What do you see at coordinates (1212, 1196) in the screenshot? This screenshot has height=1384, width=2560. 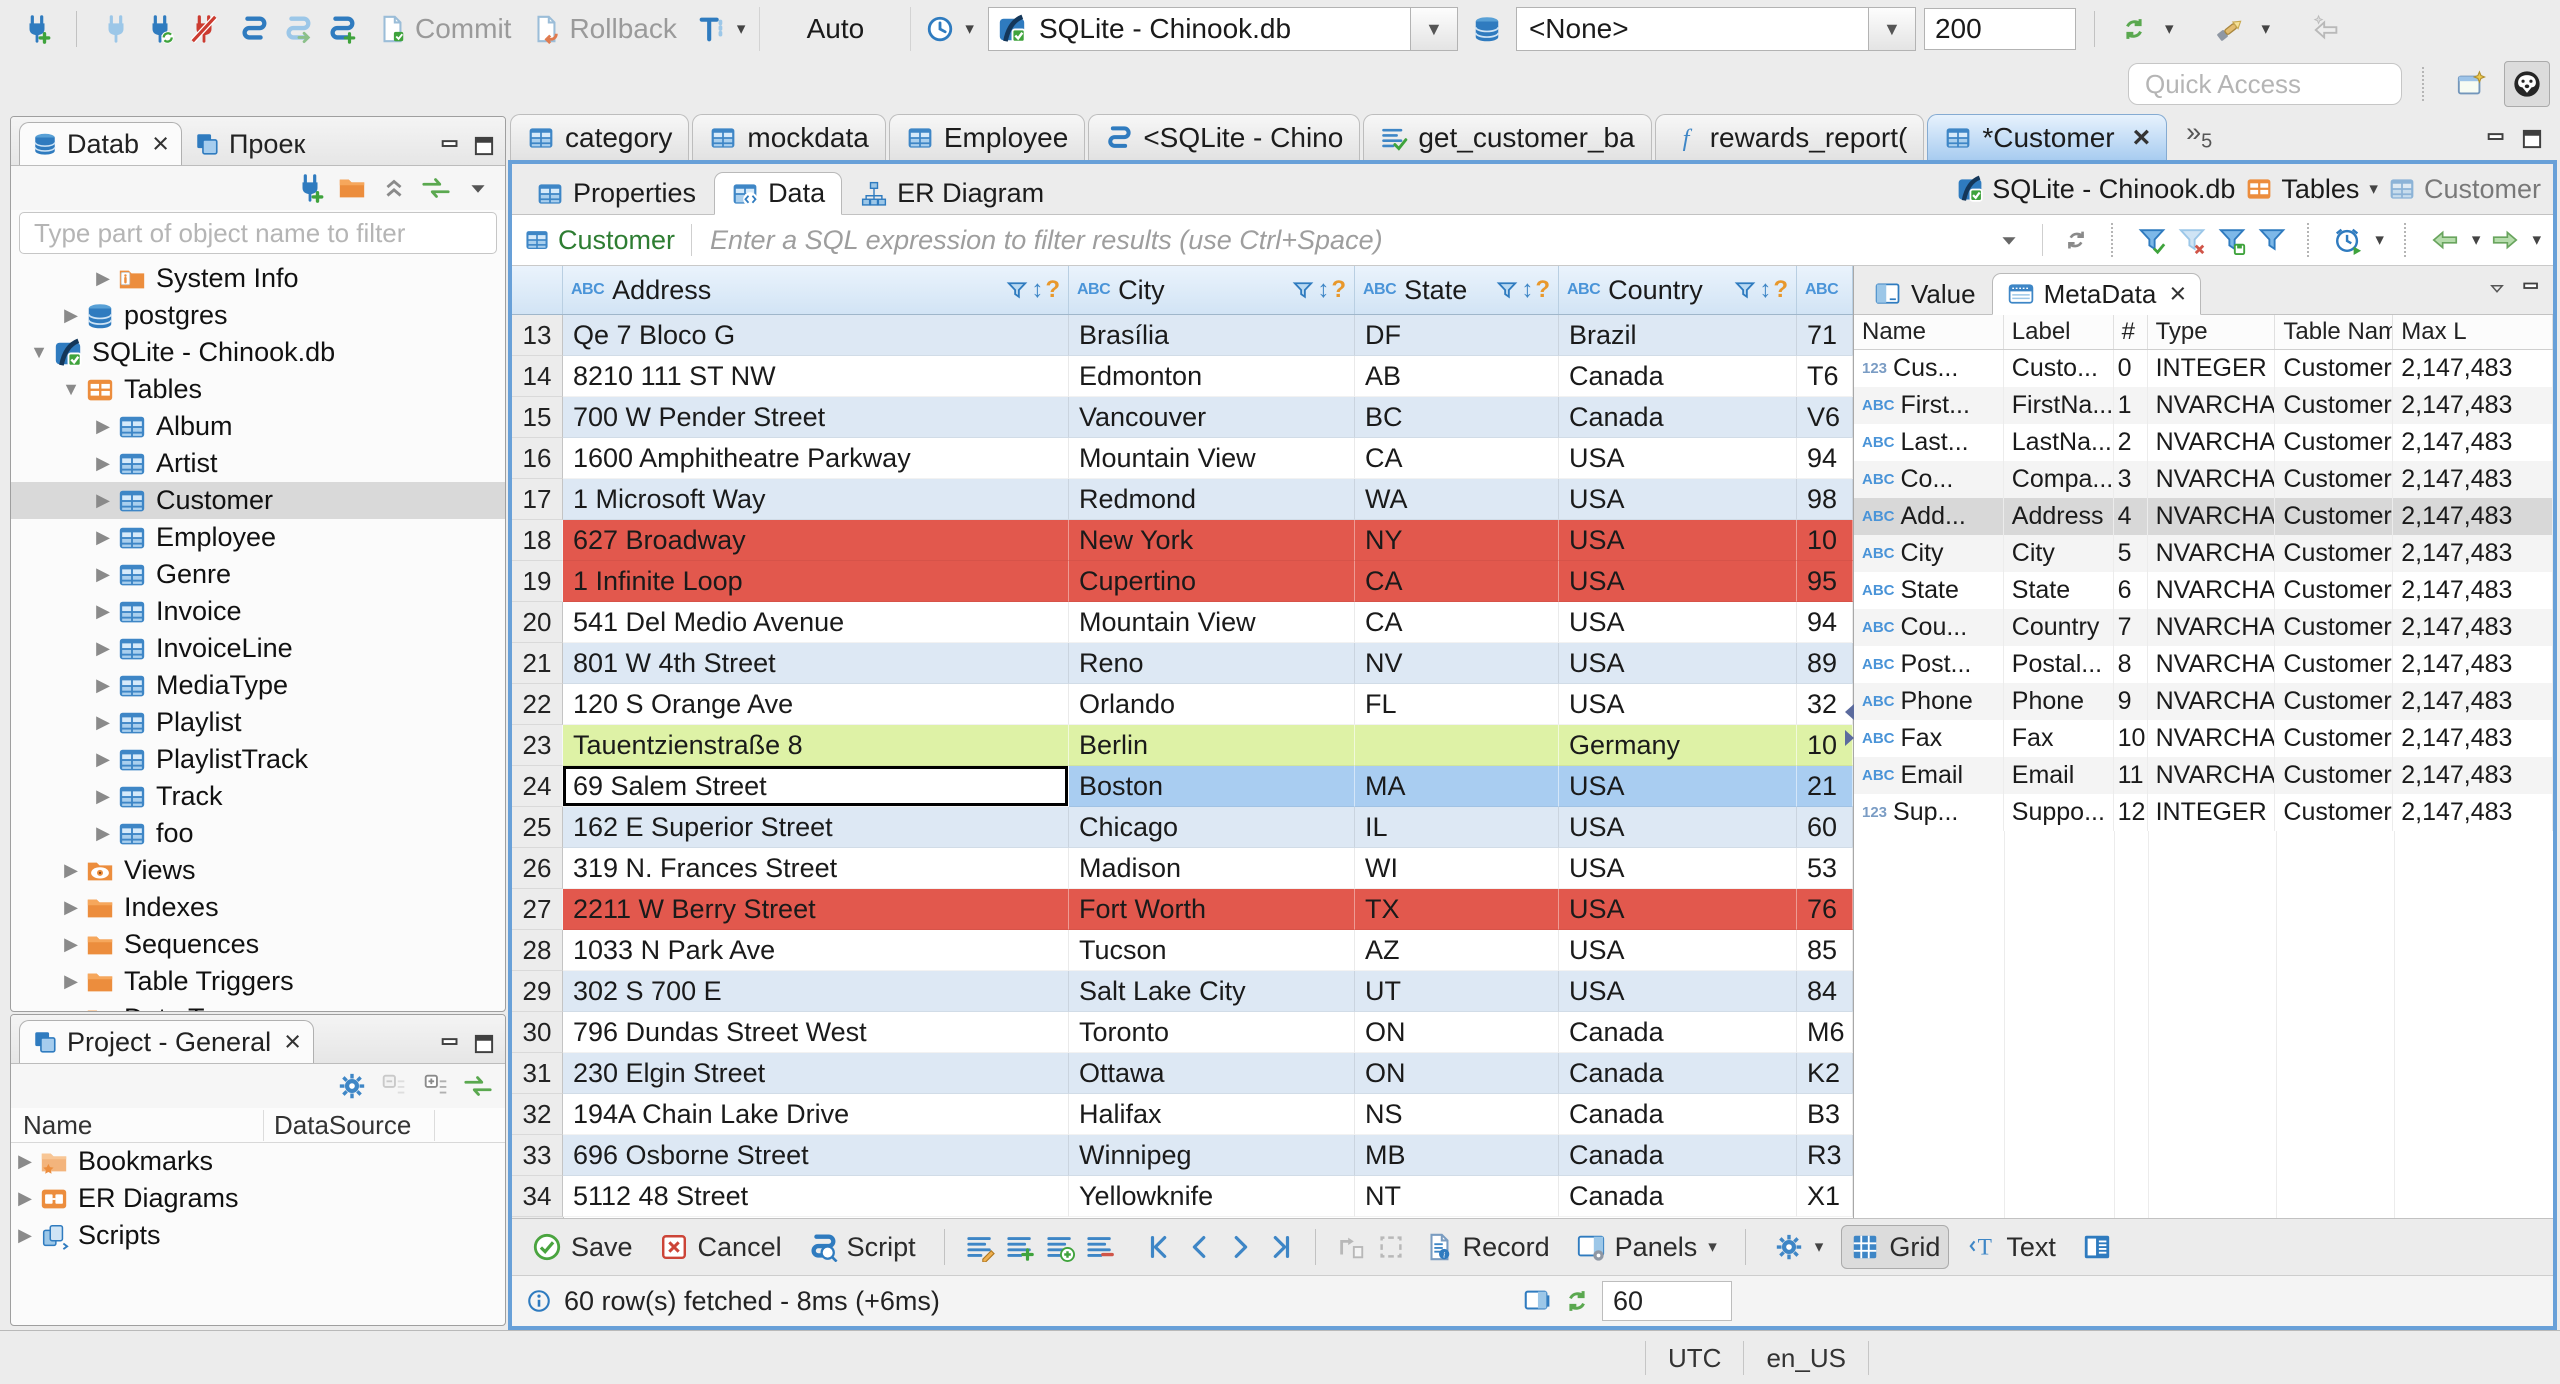 I see `cell-City: Yellowknife` at bounding box center [1212, 1196].